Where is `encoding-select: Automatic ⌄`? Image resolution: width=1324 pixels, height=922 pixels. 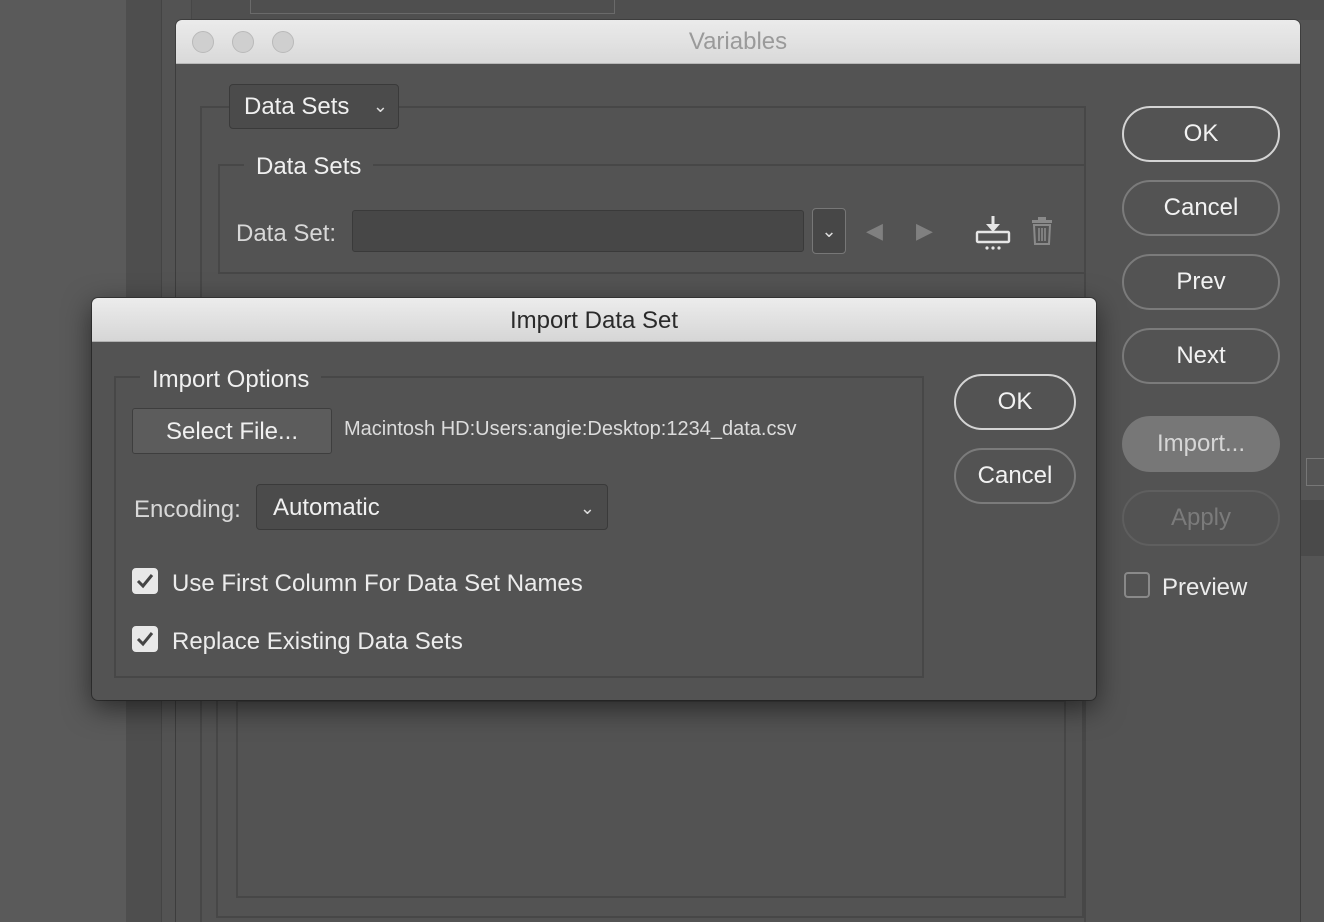 encoding-select: Automatic ⌄ is located at coordinates (432, 507).